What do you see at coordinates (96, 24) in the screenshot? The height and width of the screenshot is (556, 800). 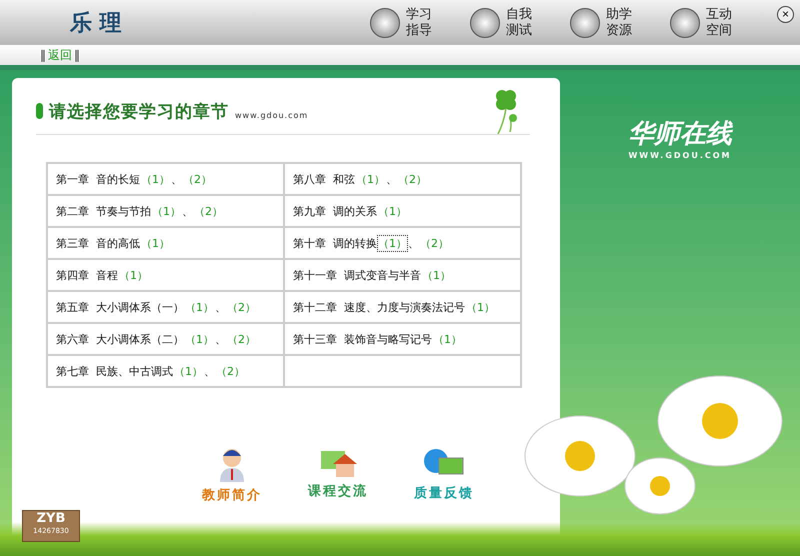 I see `app-title: 乐 理` at bounding box center [96, 24].